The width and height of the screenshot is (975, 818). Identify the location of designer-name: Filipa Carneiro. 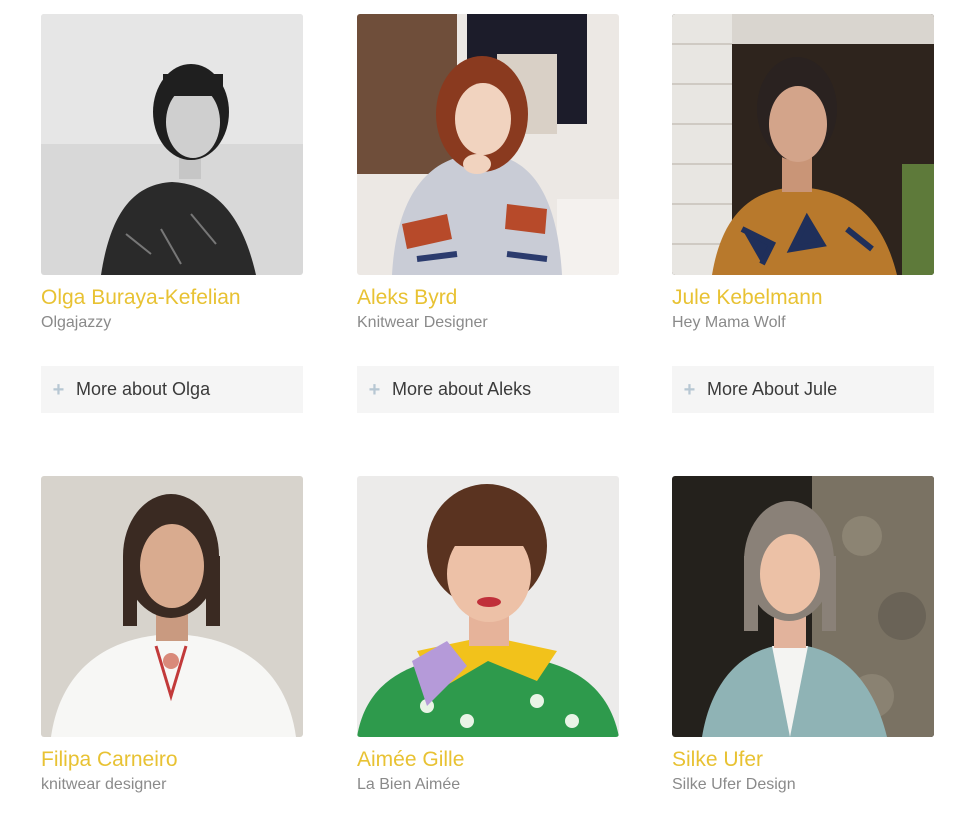
(172, 760).